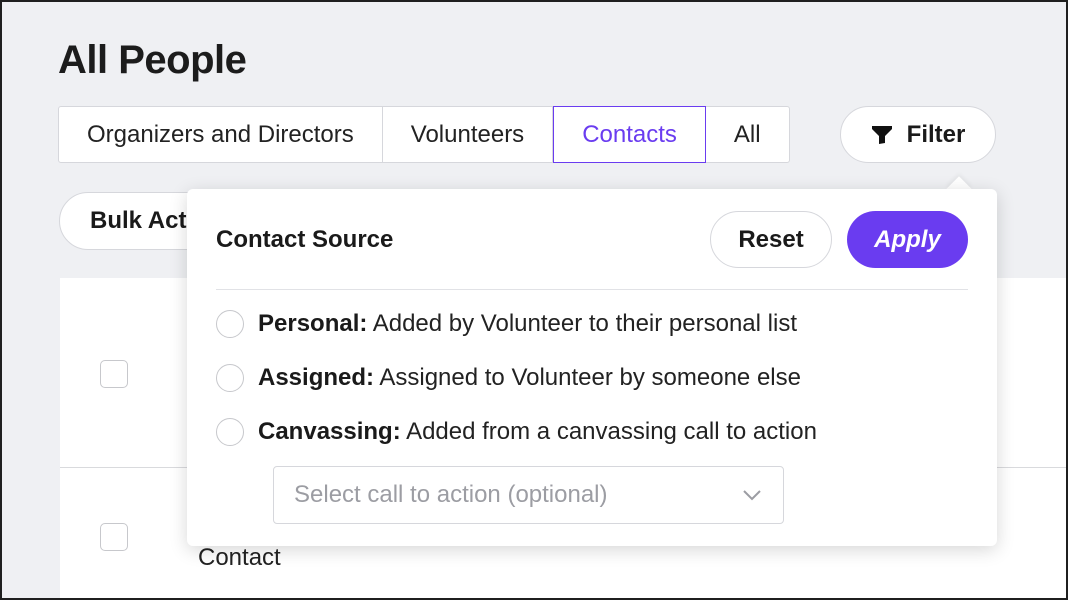 Image resolution: width=1068 pixels, height=600 pixels. I want to click on popover-title: Contact Source, so click(305, 239).